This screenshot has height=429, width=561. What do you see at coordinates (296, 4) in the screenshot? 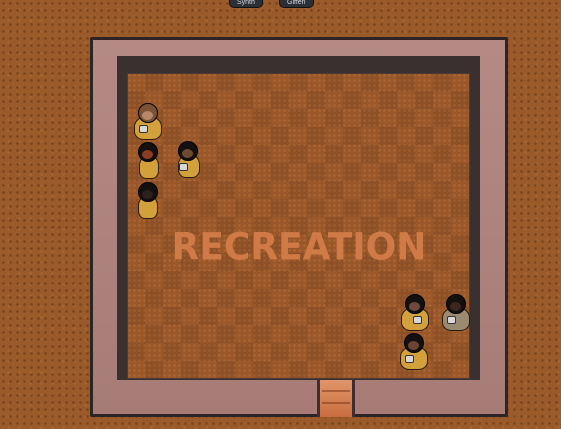
I see `colonist-tag-giffen: Giffen` at bounding box center [296, 4].